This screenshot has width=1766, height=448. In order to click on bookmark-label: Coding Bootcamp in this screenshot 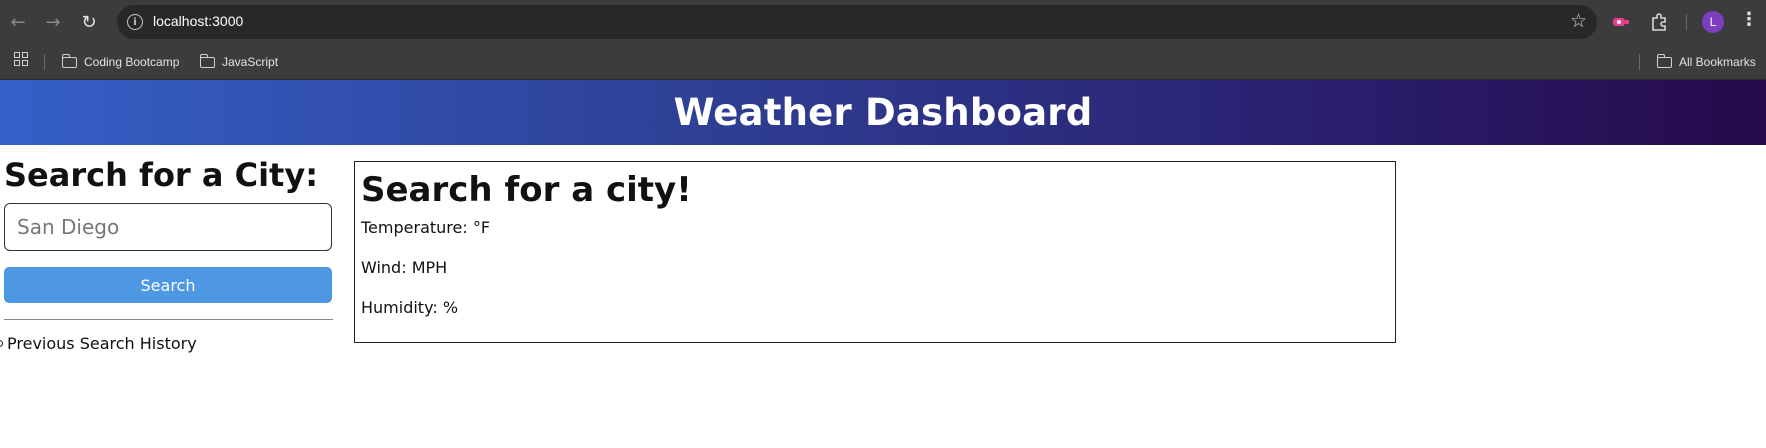, I will do `click(132, 62)`.